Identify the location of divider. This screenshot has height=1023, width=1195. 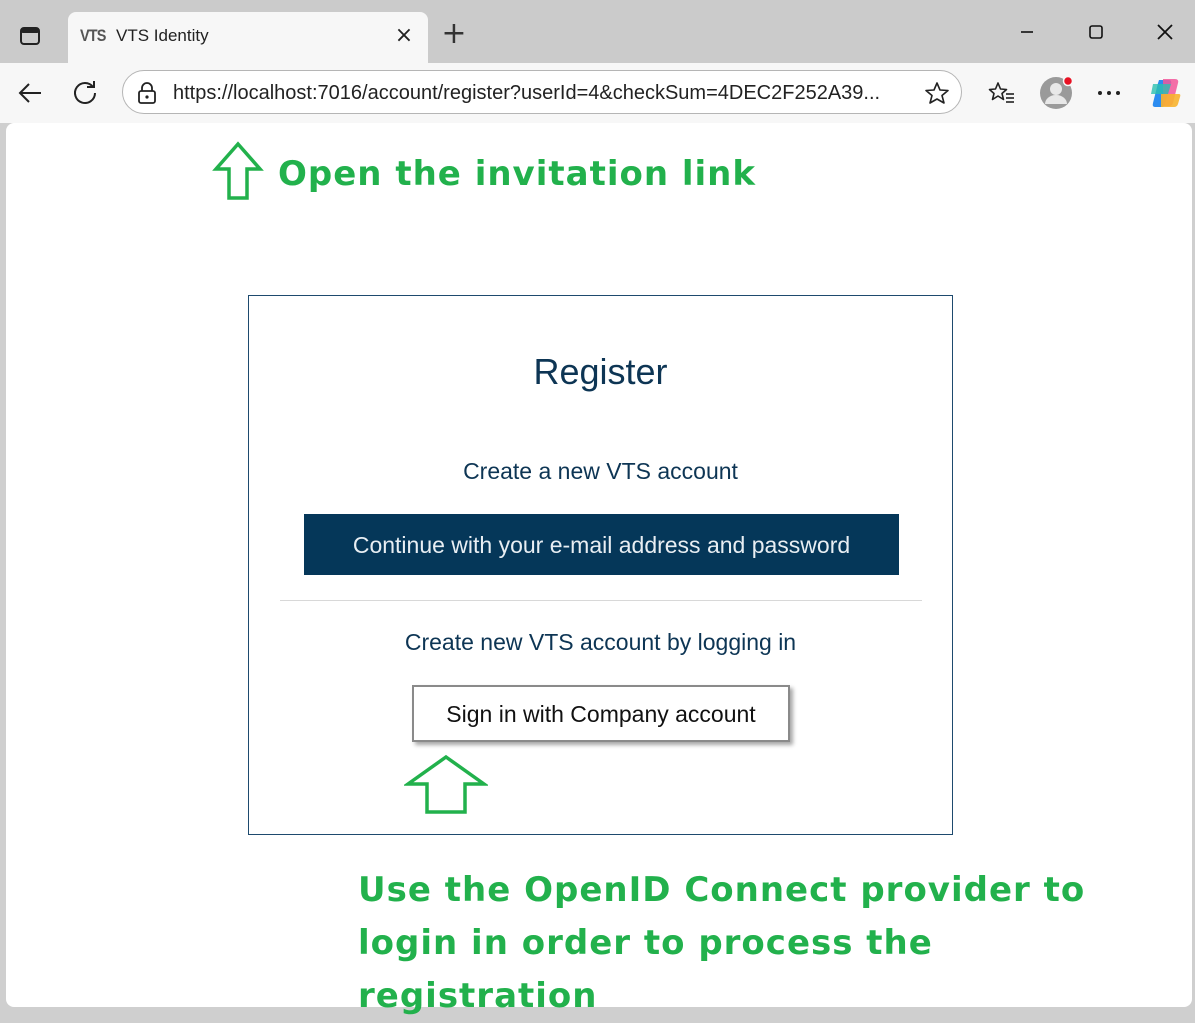
(601, 600).